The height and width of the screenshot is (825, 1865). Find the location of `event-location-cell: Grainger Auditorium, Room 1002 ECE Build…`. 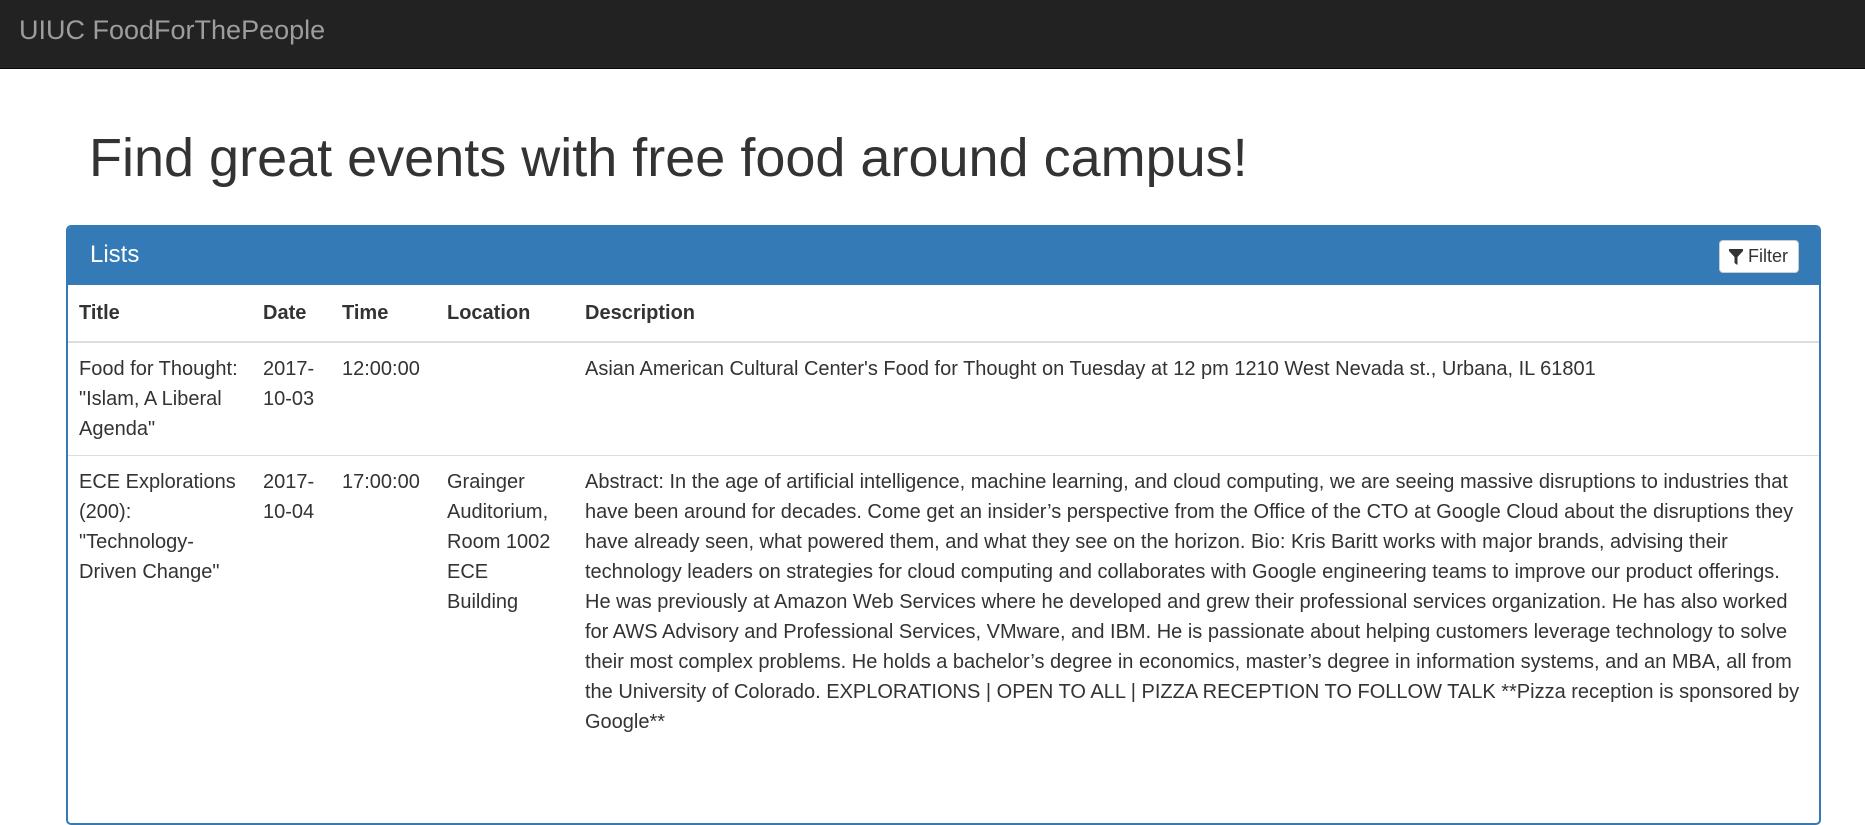

event-location-cell: Grainger Auditorium, Room 1002 ECE Build… is located at coordinates (505, 601).